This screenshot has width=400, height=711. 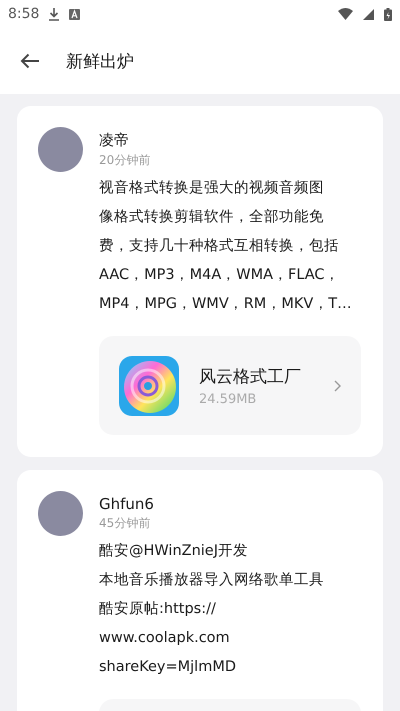 I want to click on app-size: 24.59MB, so click(x=228, y=399).